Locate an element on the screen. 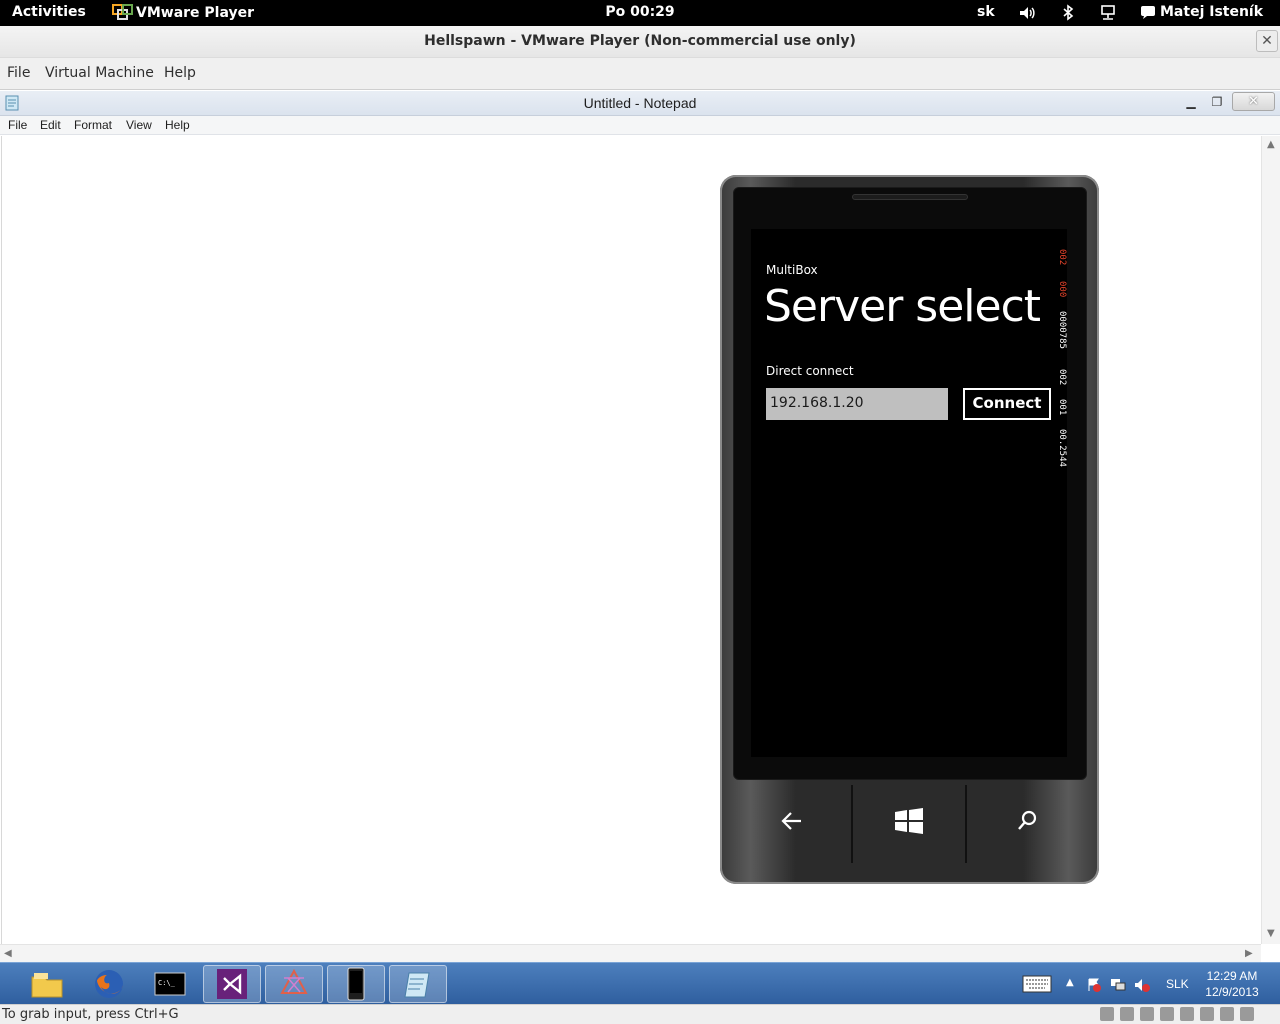  horizontal-scrollbar: ◀ ▶ is located at coordinates (630, 953).